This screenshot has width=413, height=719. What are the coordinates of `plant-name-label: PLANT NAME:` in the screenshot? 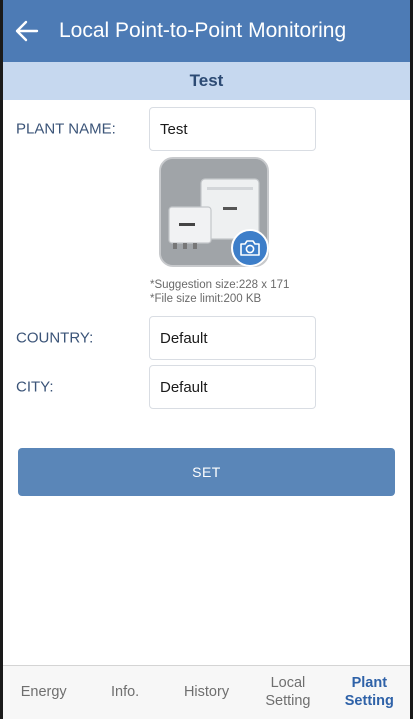 It's located at (66, 129).